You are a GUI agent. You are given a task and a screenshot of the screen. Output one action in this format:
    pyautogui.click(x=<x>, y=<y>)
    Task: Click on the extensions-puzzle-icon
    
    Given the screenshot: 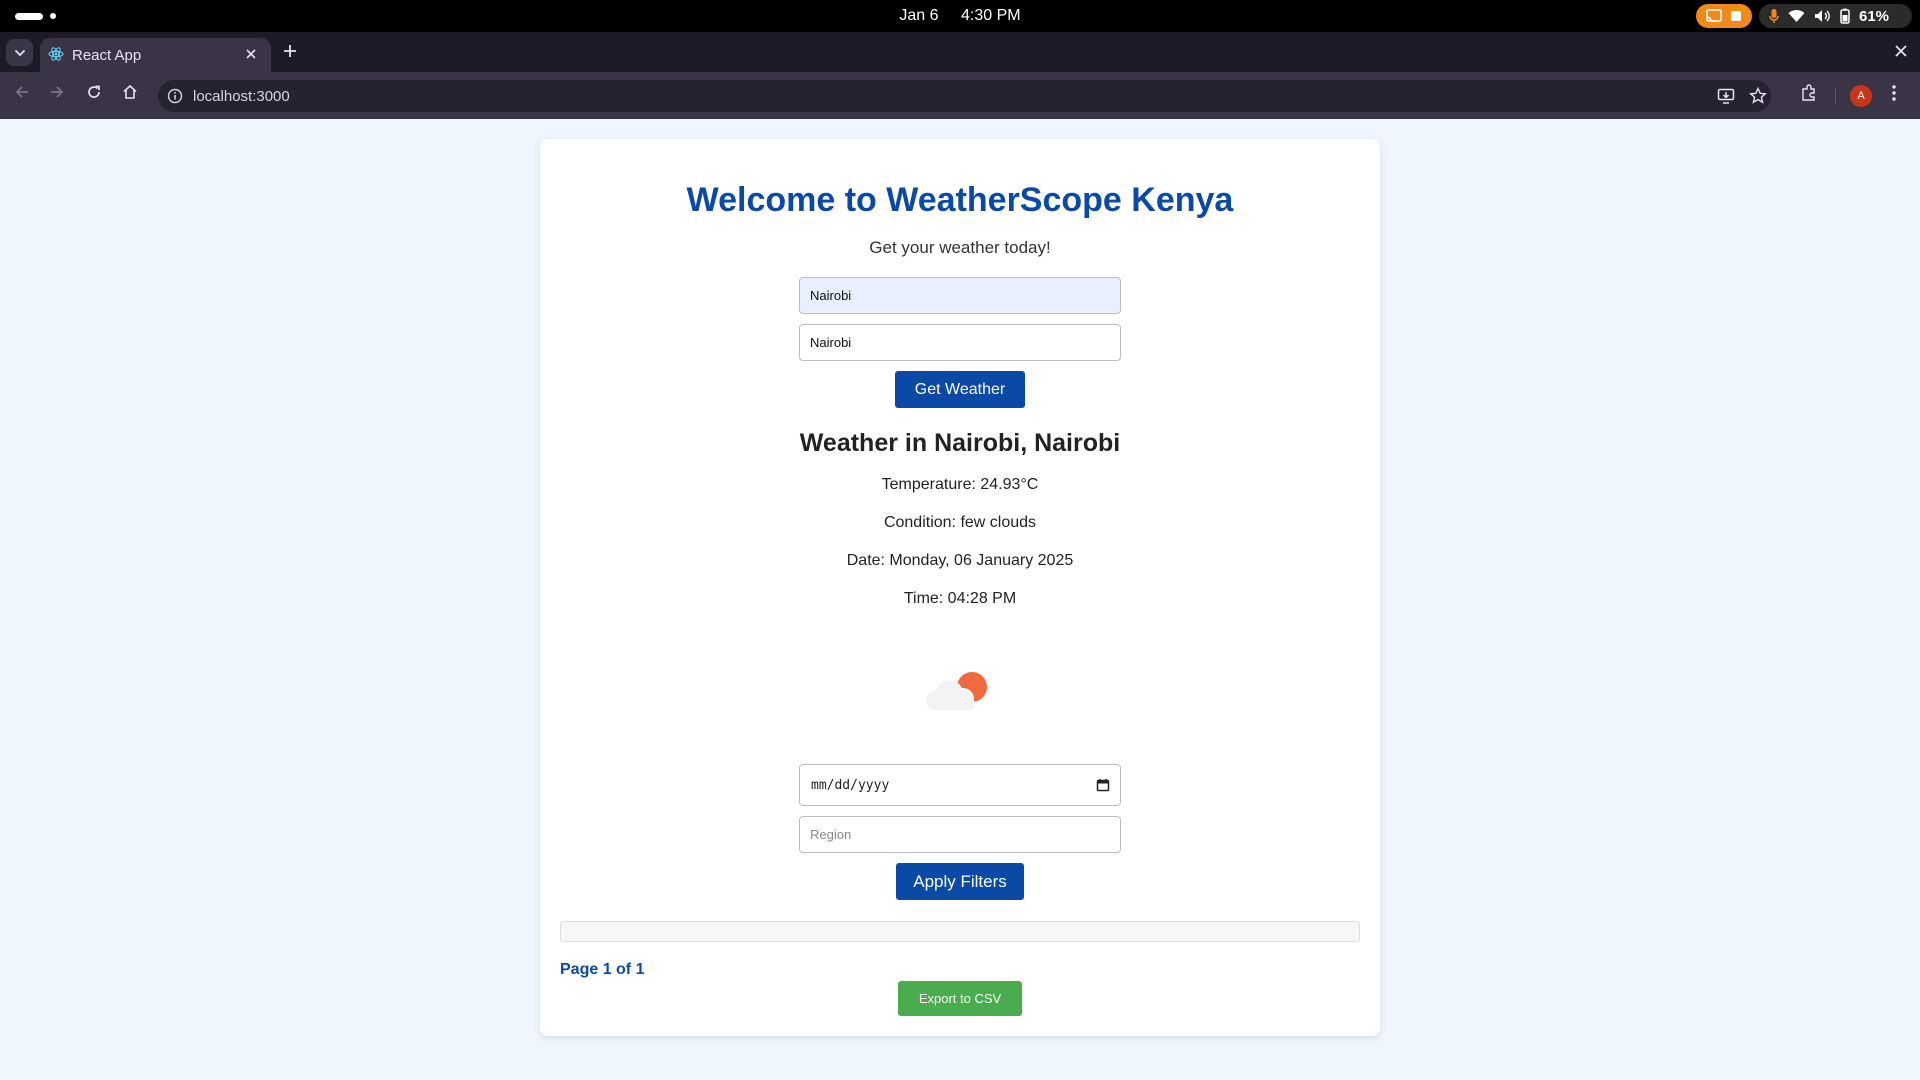 What is the action you would take?
    pyautogui.click(x=1809, y=93)
    